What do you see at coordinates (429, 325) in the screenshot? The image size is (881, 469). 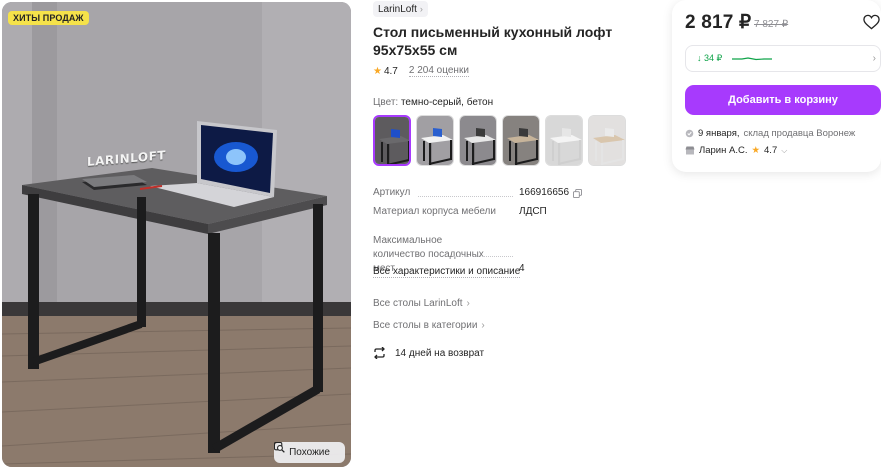 I see `category-tables-link: Все столы в категории ›` at bounding box center [429, 325].